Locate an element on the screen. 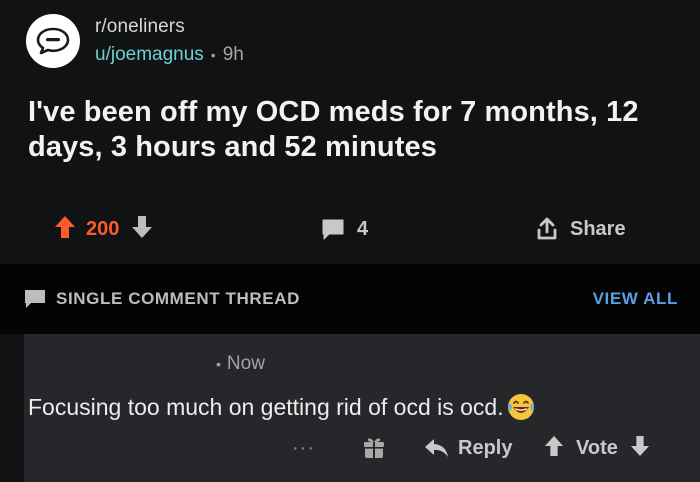  view-all-link: VIEW ALL is located at coordinates (635, 299).